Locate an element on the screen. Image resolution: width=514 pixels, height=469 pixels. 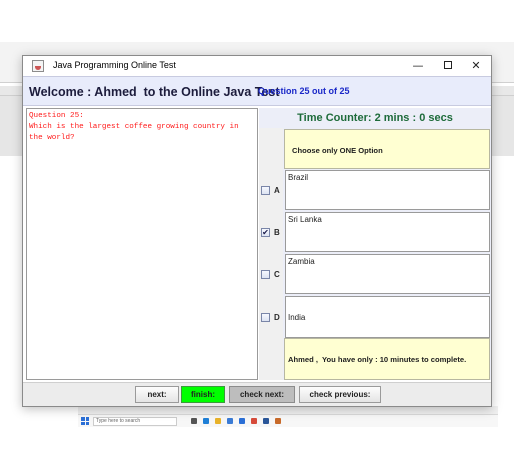
taskbar-search-input: Type here to search is located at coordinates (135, 421).